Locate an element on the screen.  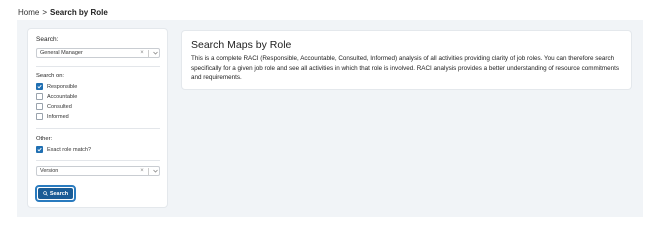
checkbox-exact-role-match: Exact role match? is located at coordinates (63, 149).